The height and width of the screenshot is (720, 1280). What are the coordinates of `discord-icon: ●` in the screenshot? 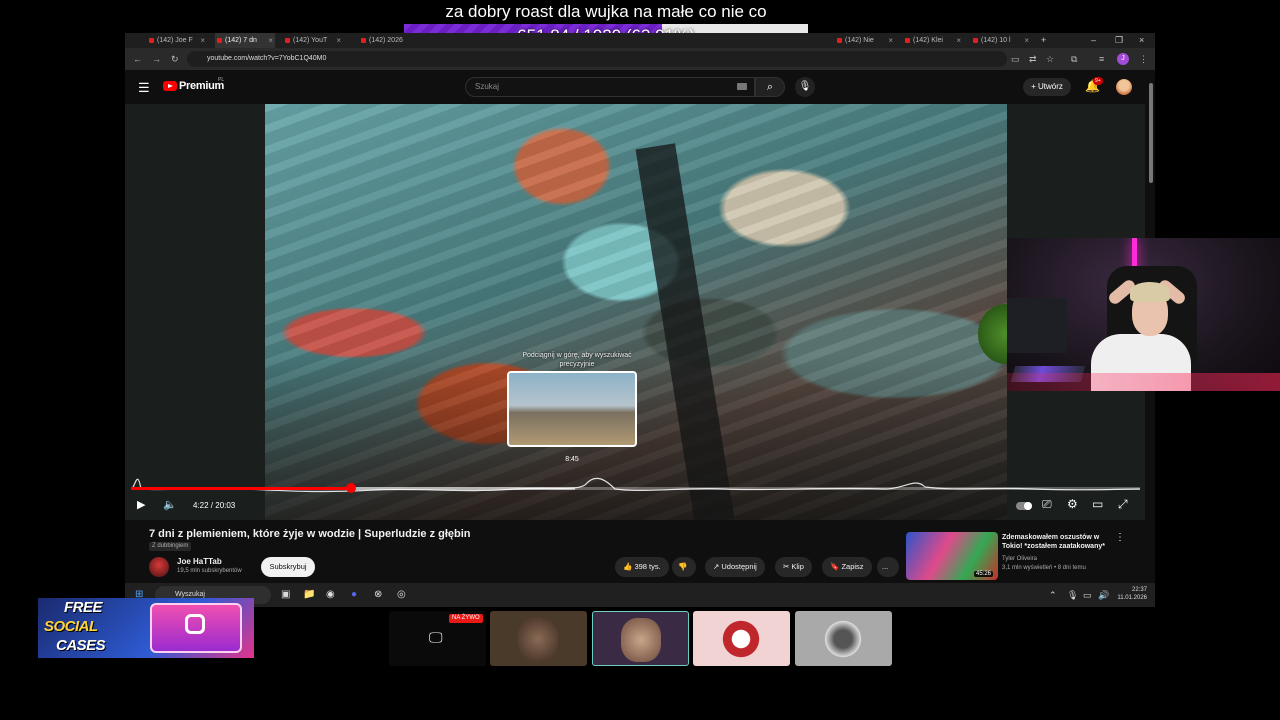 It's located at (354, 595).